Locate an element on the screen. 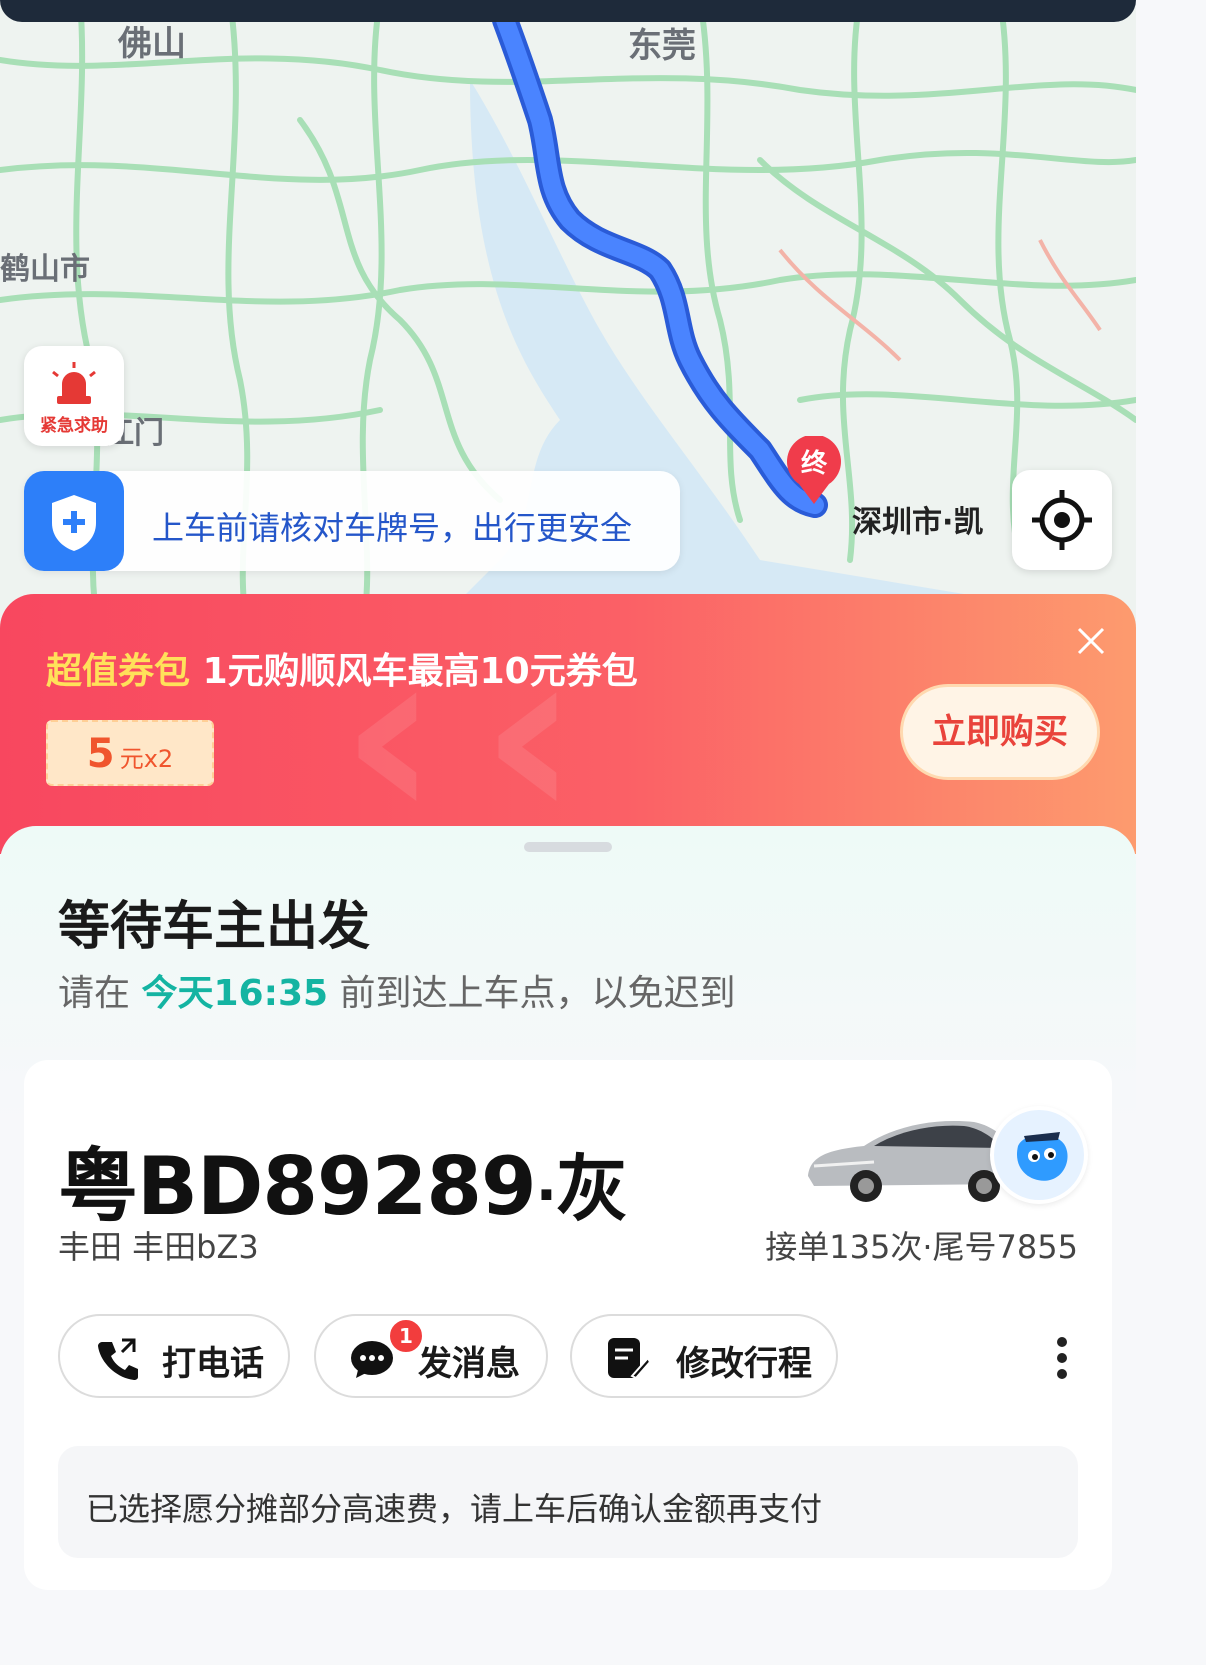 Image resolution: width=1206 pixels, height=1665 pixels. edit-icon is located at coordinates (629, 1359).